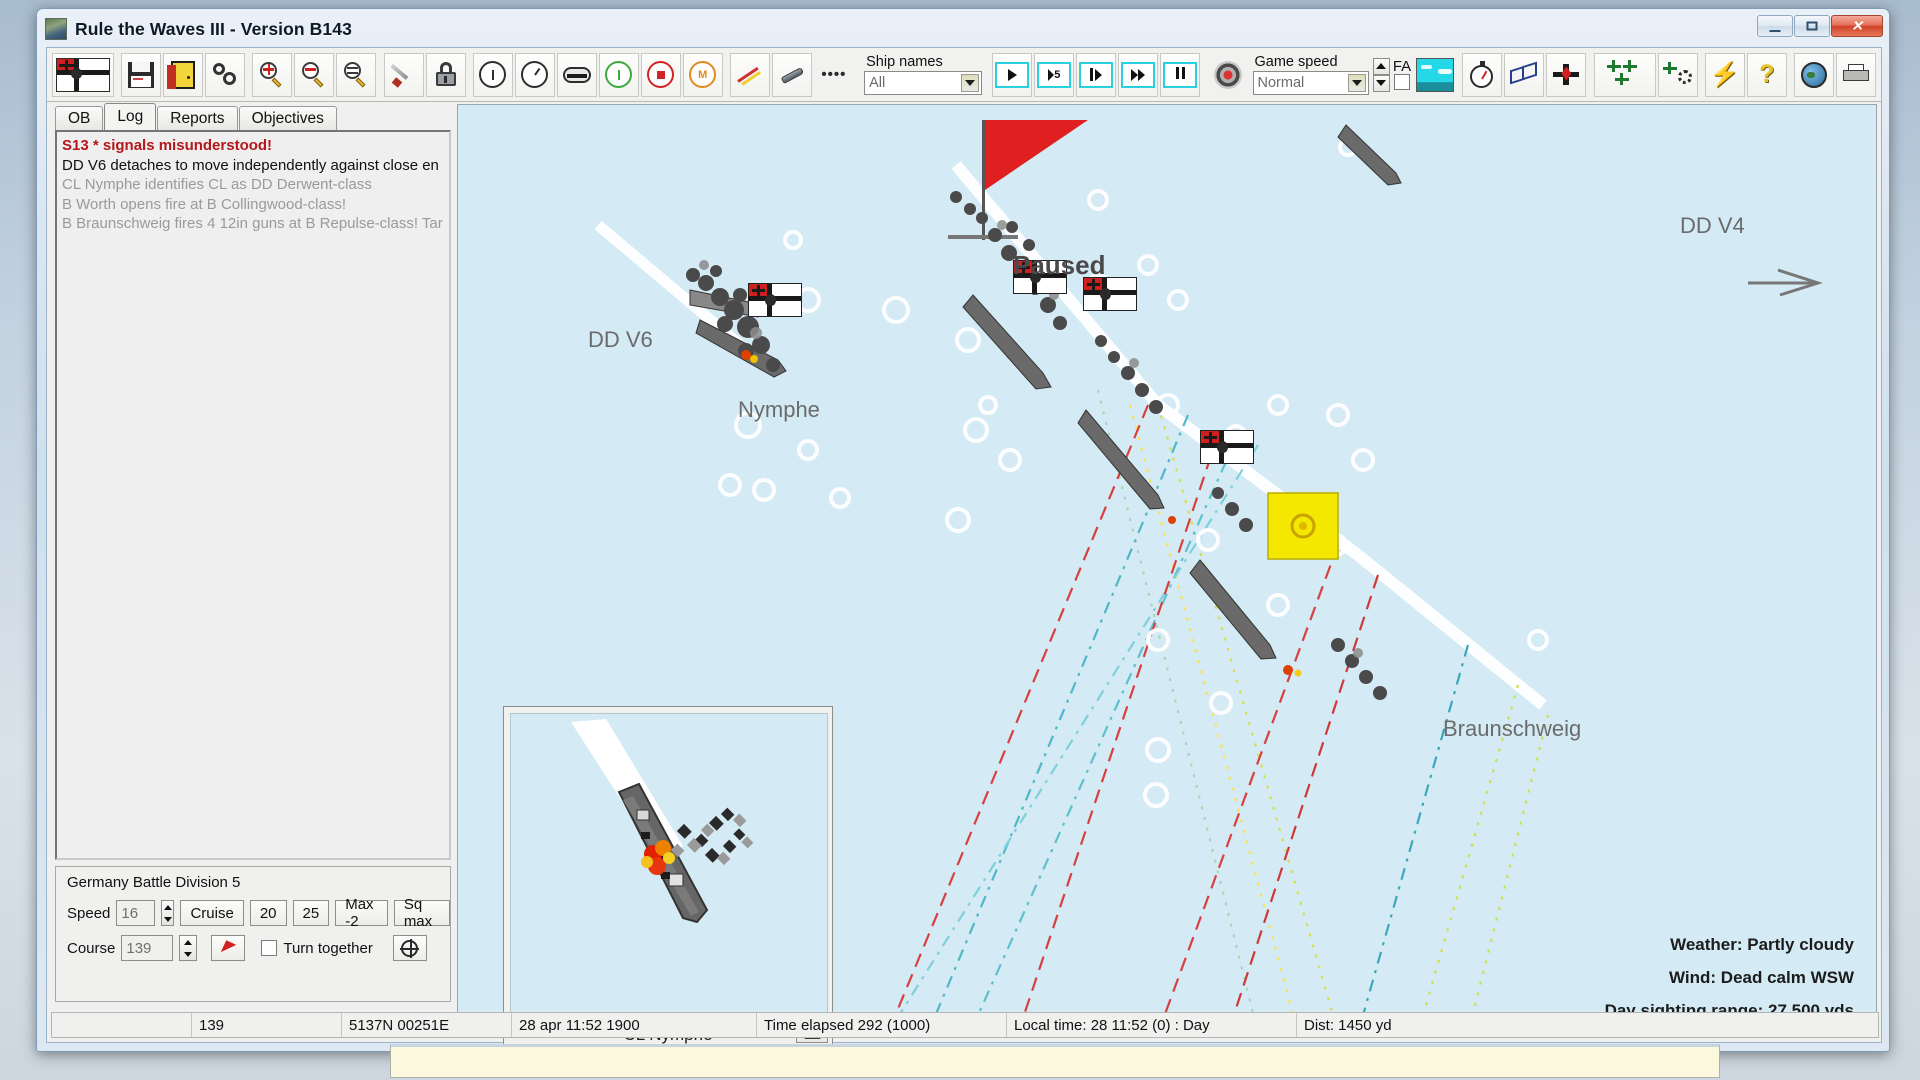 Image resolution: width=1920 pixels, height=1080 pixels. I want to click on ship-detail-inset: CL Nymphe, so click(668, 877).